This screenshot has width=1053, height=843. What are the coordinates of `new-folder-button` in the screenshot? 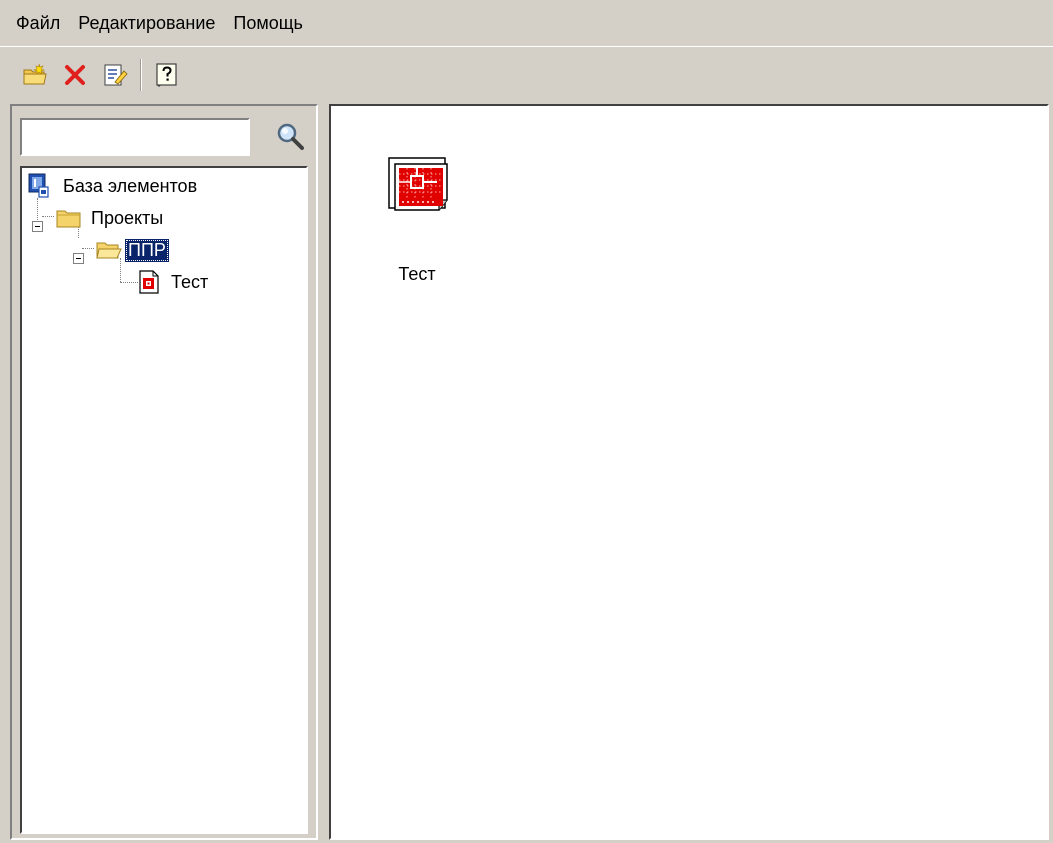 It's located at (35, 75).